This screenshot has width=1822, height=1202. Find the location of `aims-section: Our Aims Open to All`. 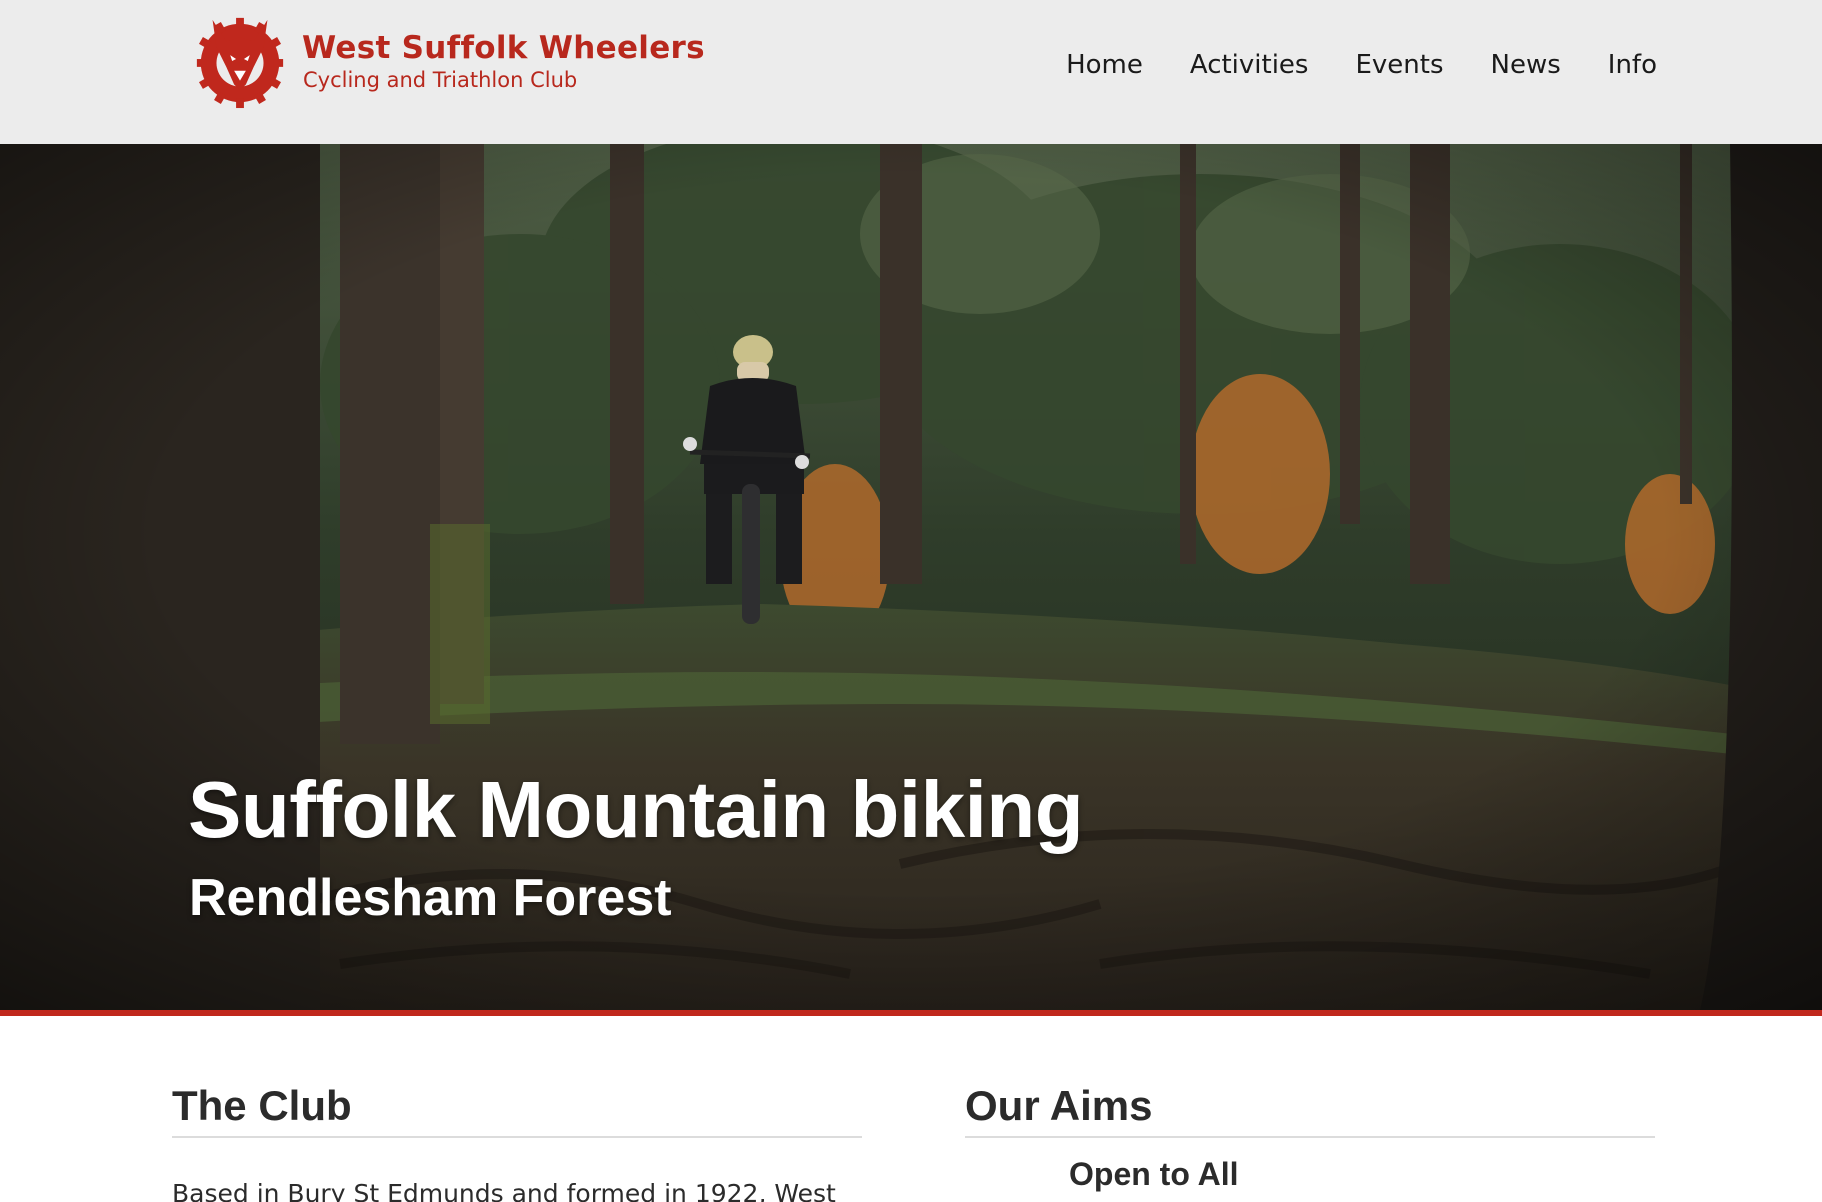

aims-section: Our Aims Open to All is located at coordinates (1310, 1137).